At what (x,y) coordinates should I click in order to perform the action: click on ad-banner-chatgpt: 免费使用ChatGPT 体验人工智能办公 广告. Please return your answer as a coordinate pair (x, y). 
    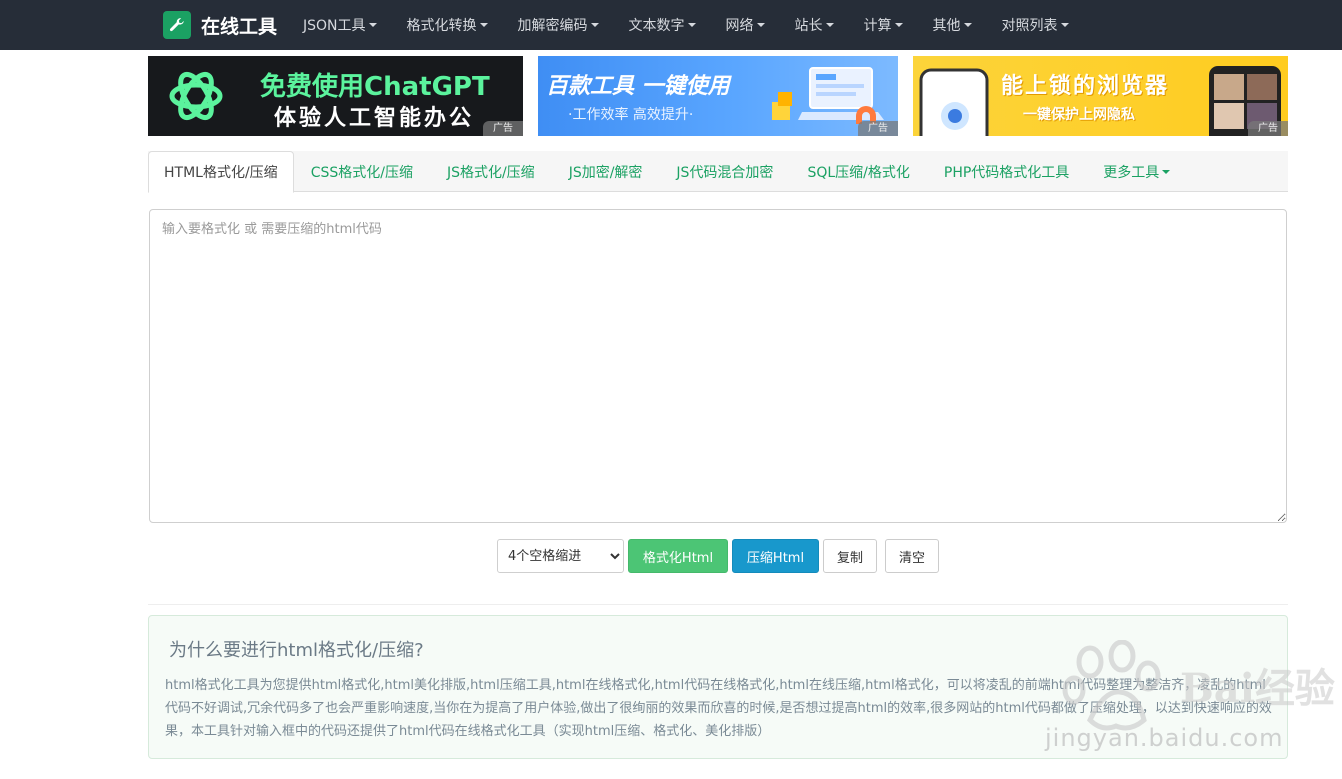
    Looking at the image, I should click on (335, 96).